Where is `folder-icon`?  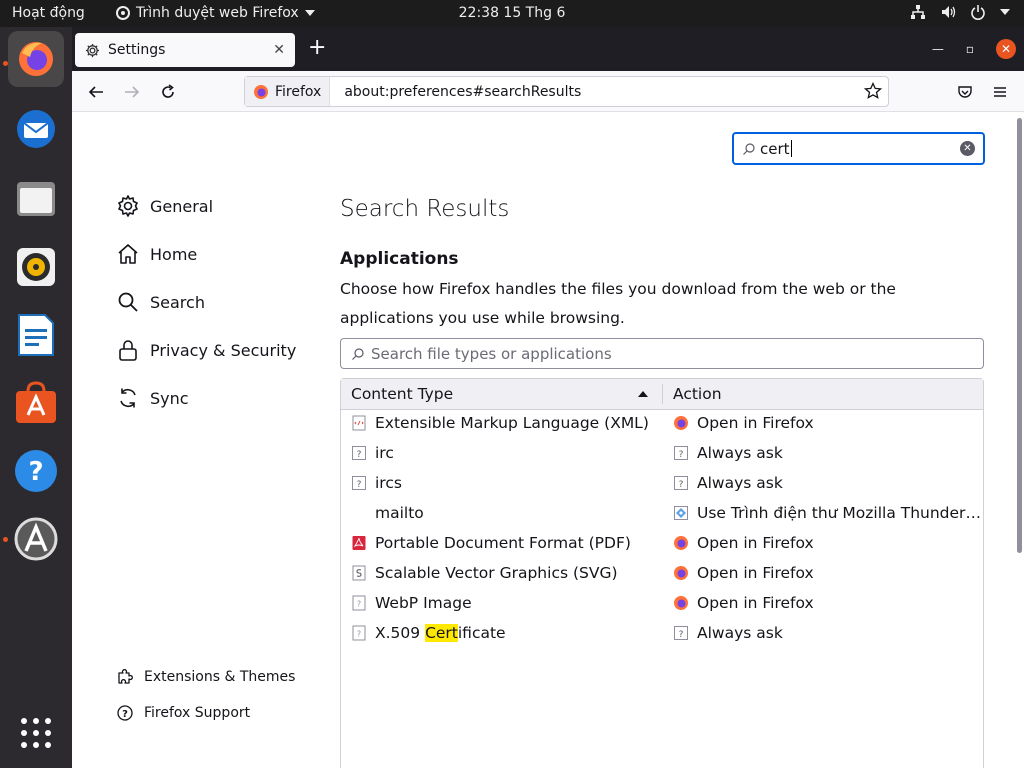 folder-icon is located at coordinates (36, 199).